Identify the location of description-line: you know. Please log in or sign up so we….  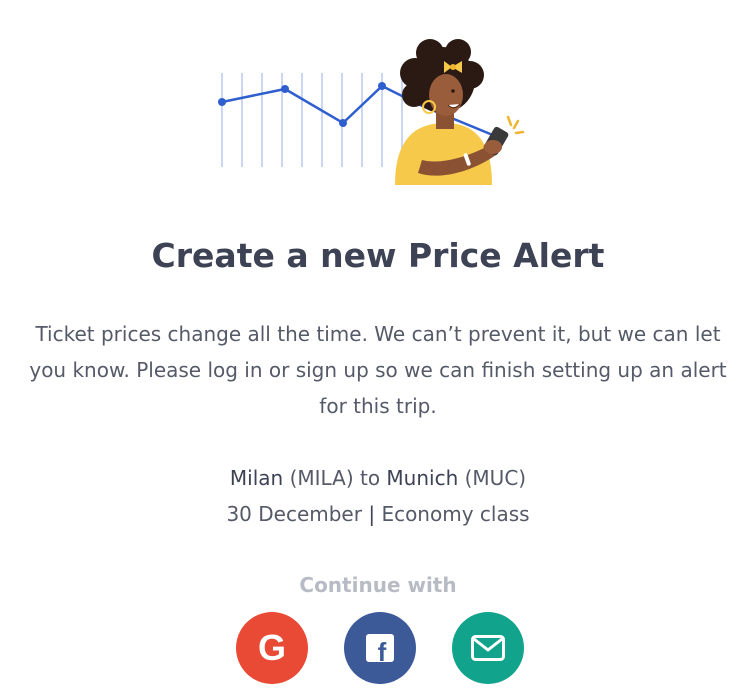
(378, 370).